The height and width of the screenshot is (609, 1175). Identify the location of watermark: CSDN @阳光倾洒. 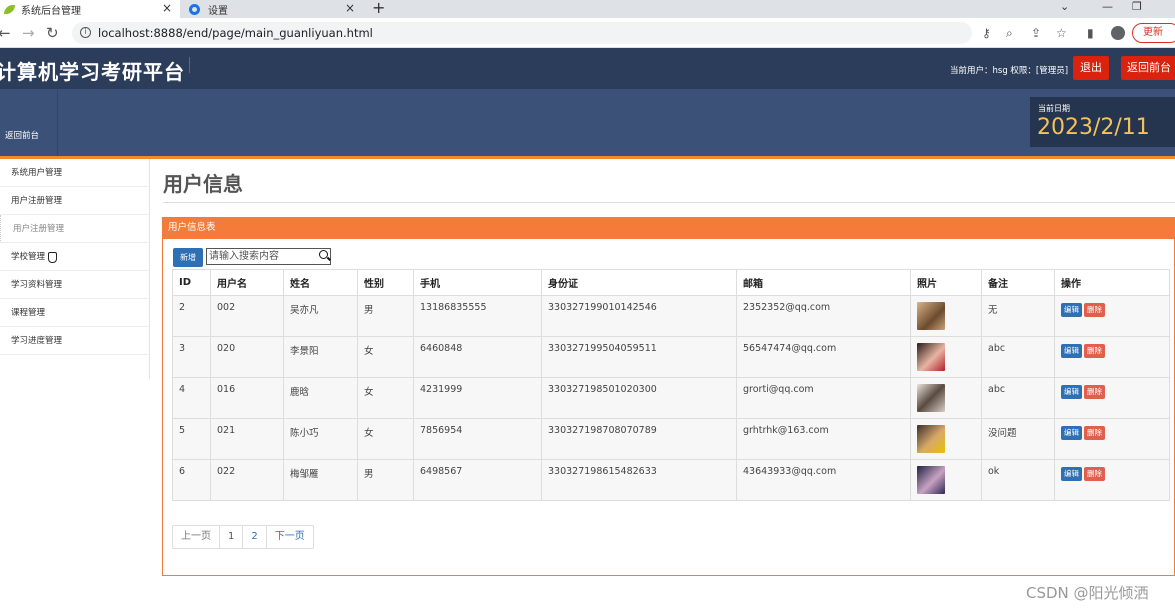
(1087, 593).